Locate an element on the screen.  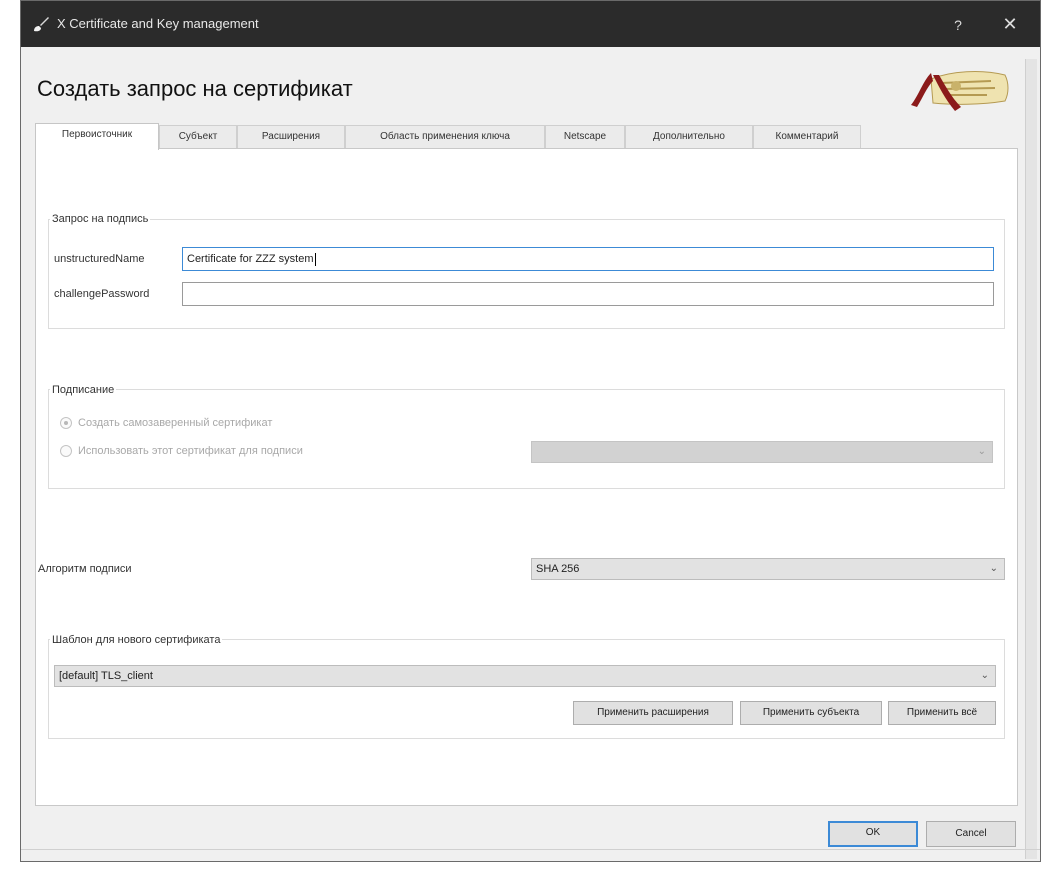
algorithm-select: SHA 256 ⌄ is located at coordinates (768, 569).